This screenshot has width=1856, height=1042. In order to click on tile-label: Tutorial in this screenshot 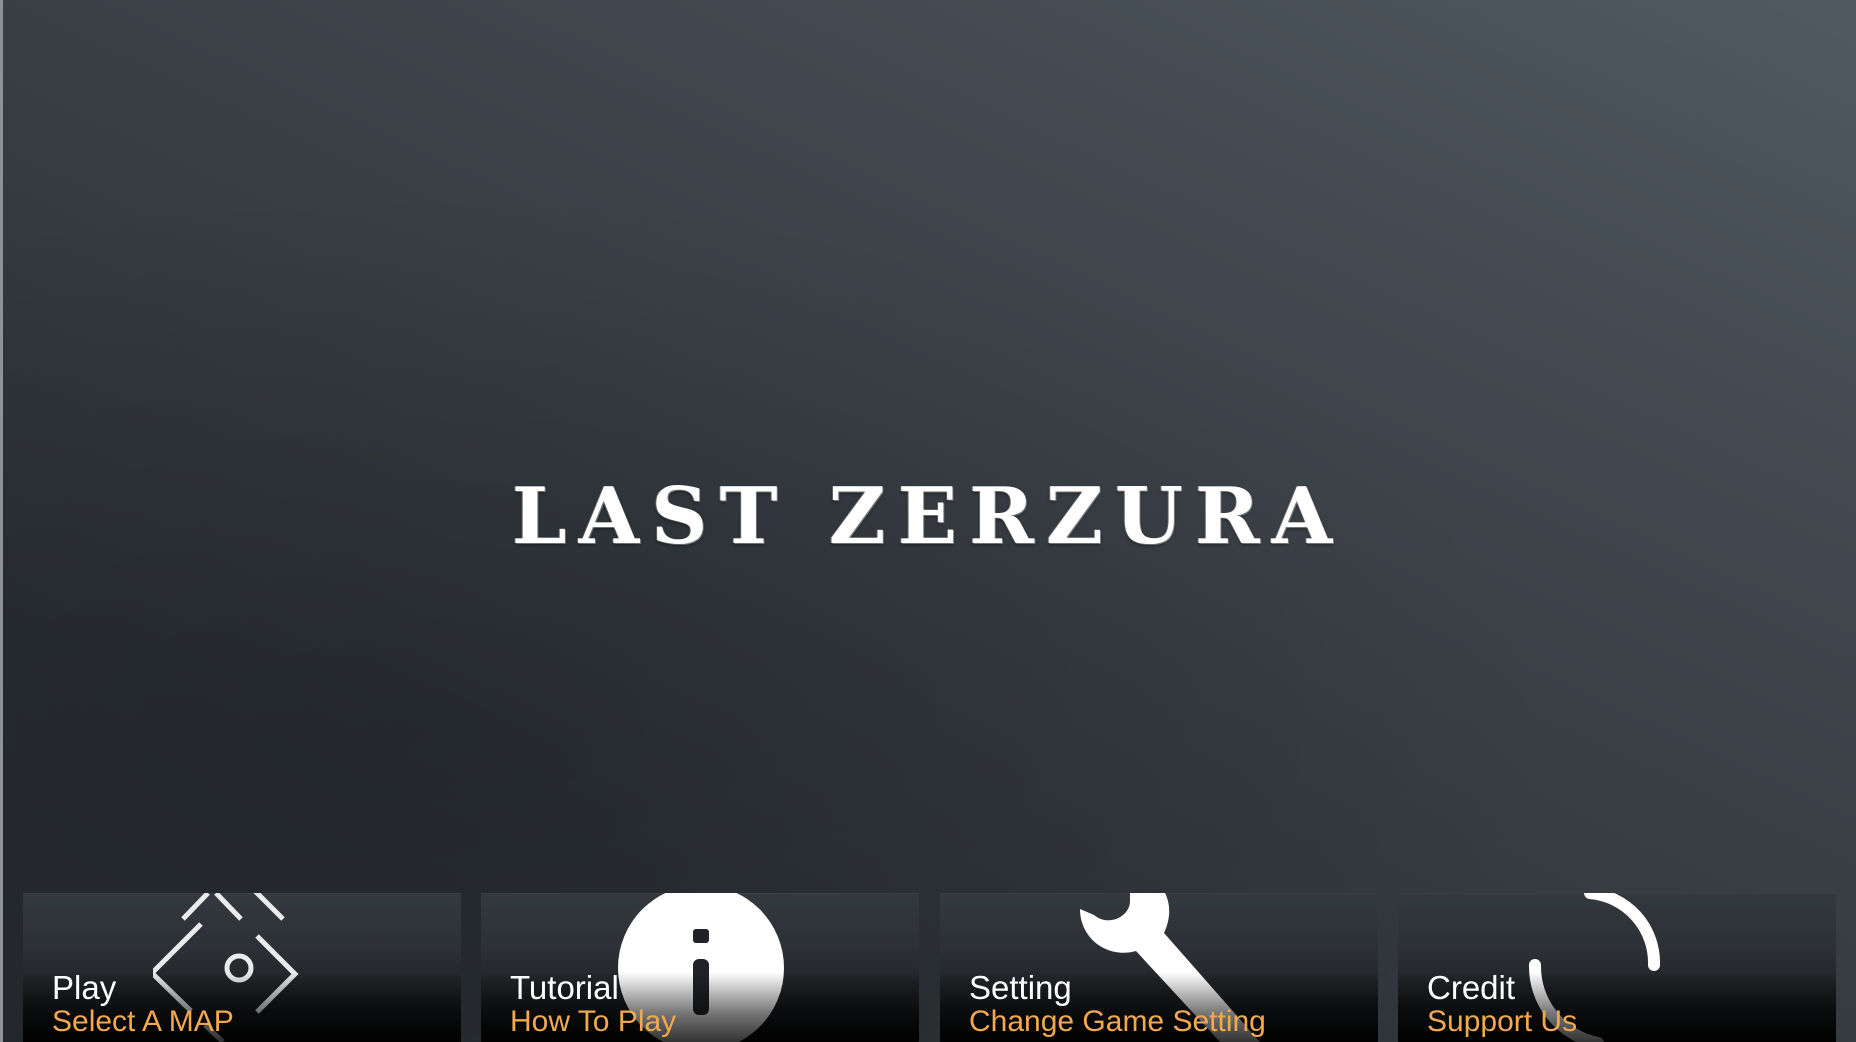, I will do `click(564, 987)`.